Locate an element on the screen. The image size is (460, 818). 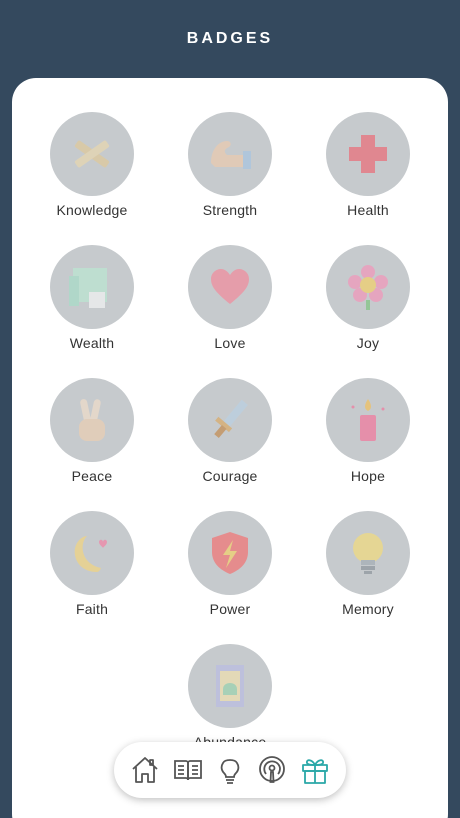
badge-label: Strength is located at coordinates (230, 210).